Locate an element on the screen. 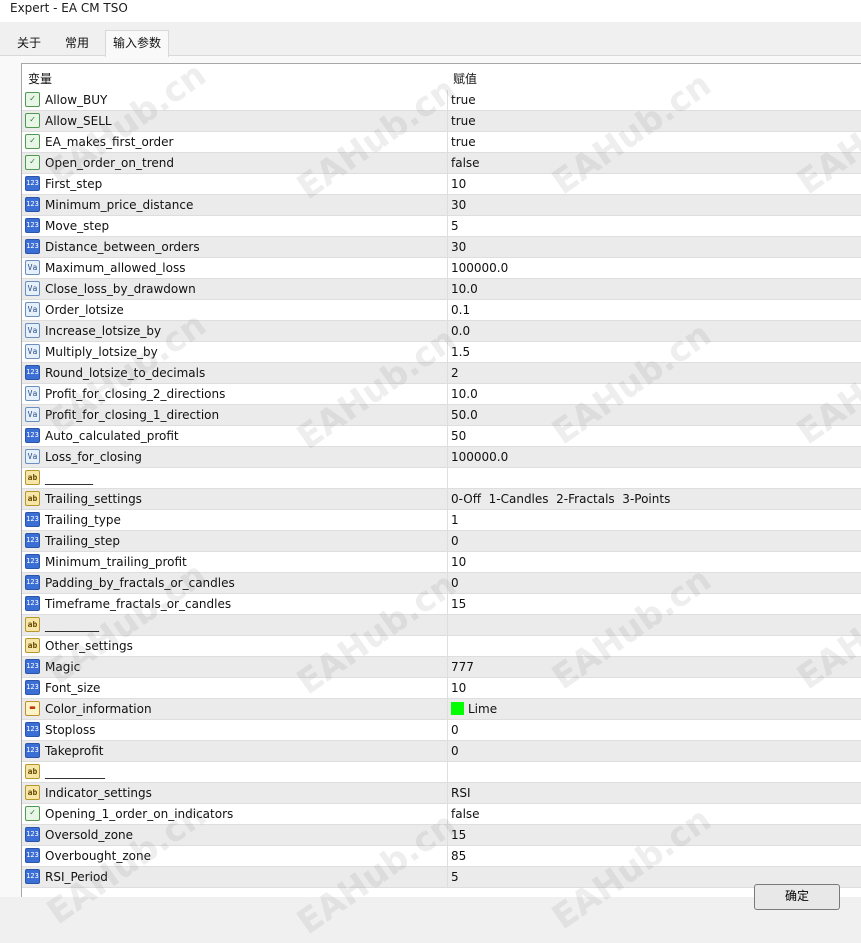 This screenshot has height=943, width=861. table-row: 123 Trailing_type 1 is located at coordinates (441, 520).